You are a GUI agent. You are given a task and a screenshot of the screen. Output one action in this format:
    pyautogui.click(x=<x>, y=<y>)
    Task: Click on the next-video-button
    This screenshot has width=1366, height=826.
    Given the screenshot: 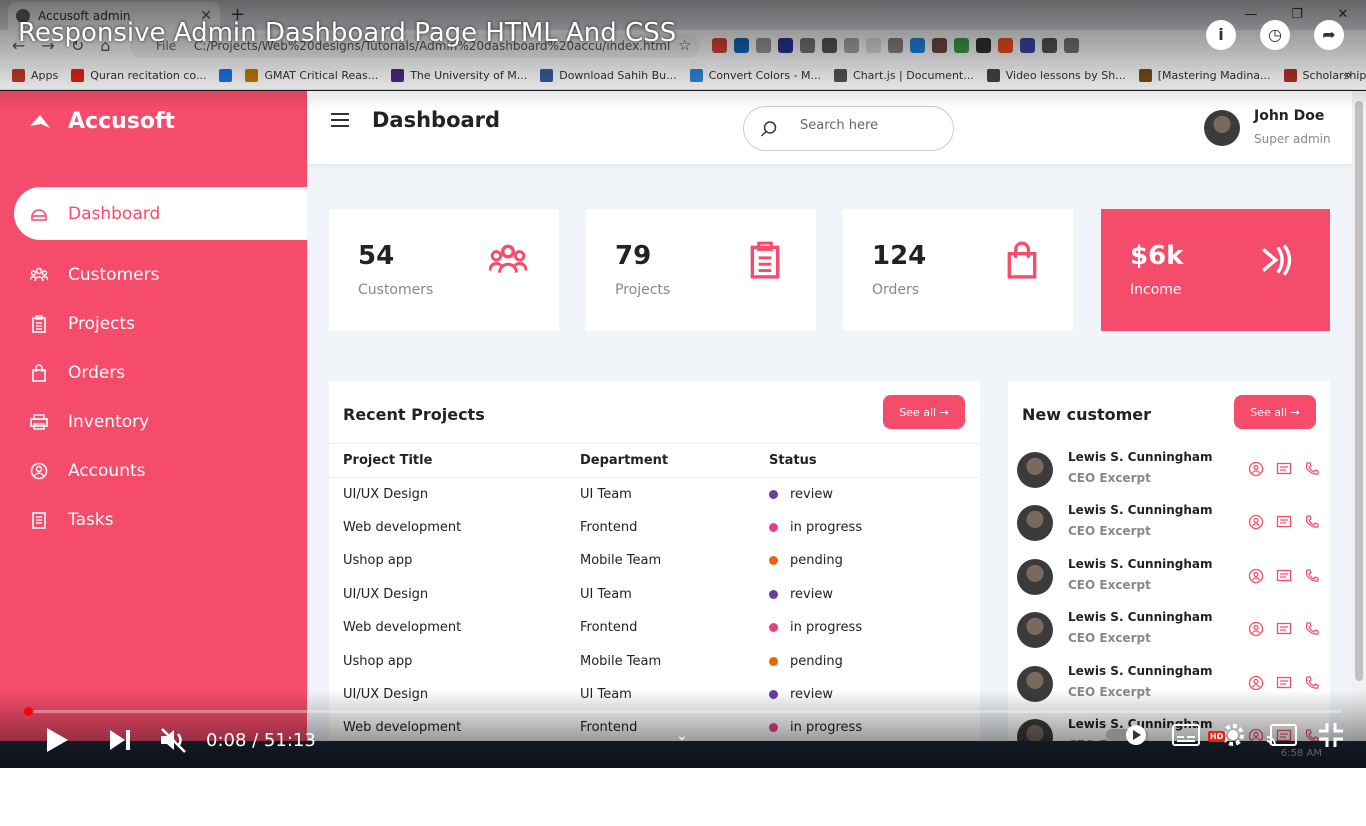 What is the action you would take?
    pyautogui.click(x=120, y=740)
    